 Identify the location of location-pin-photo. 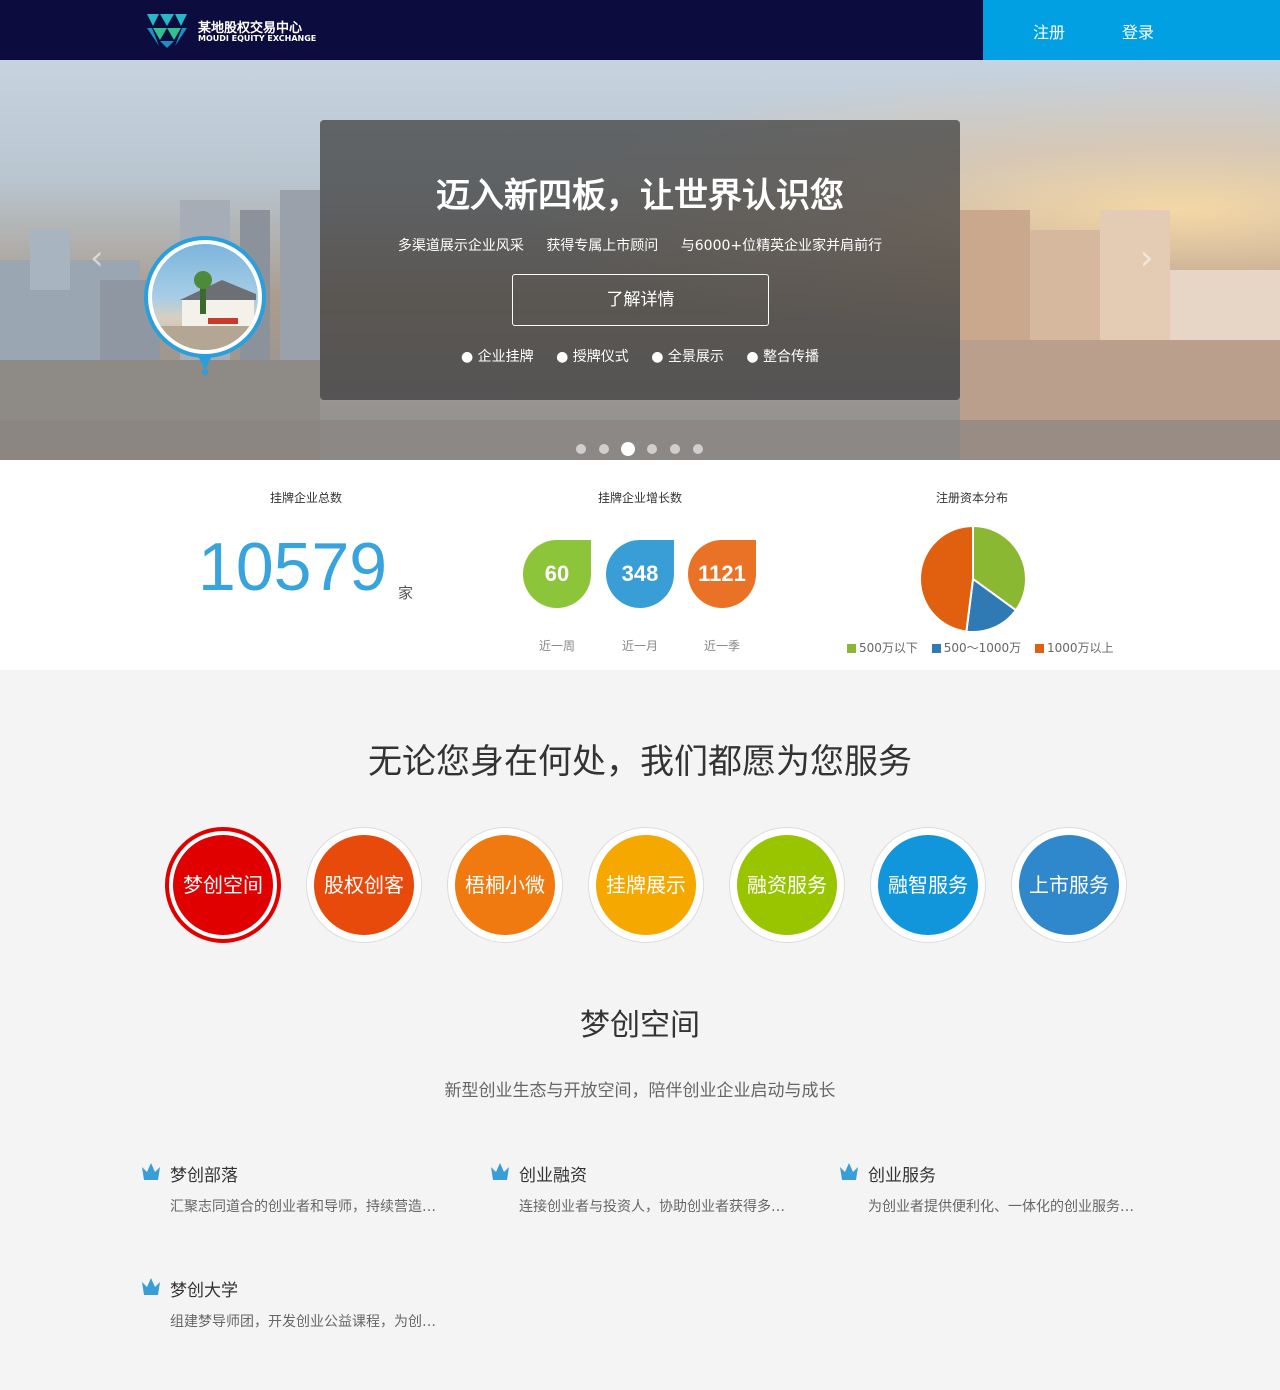
(205, 297).